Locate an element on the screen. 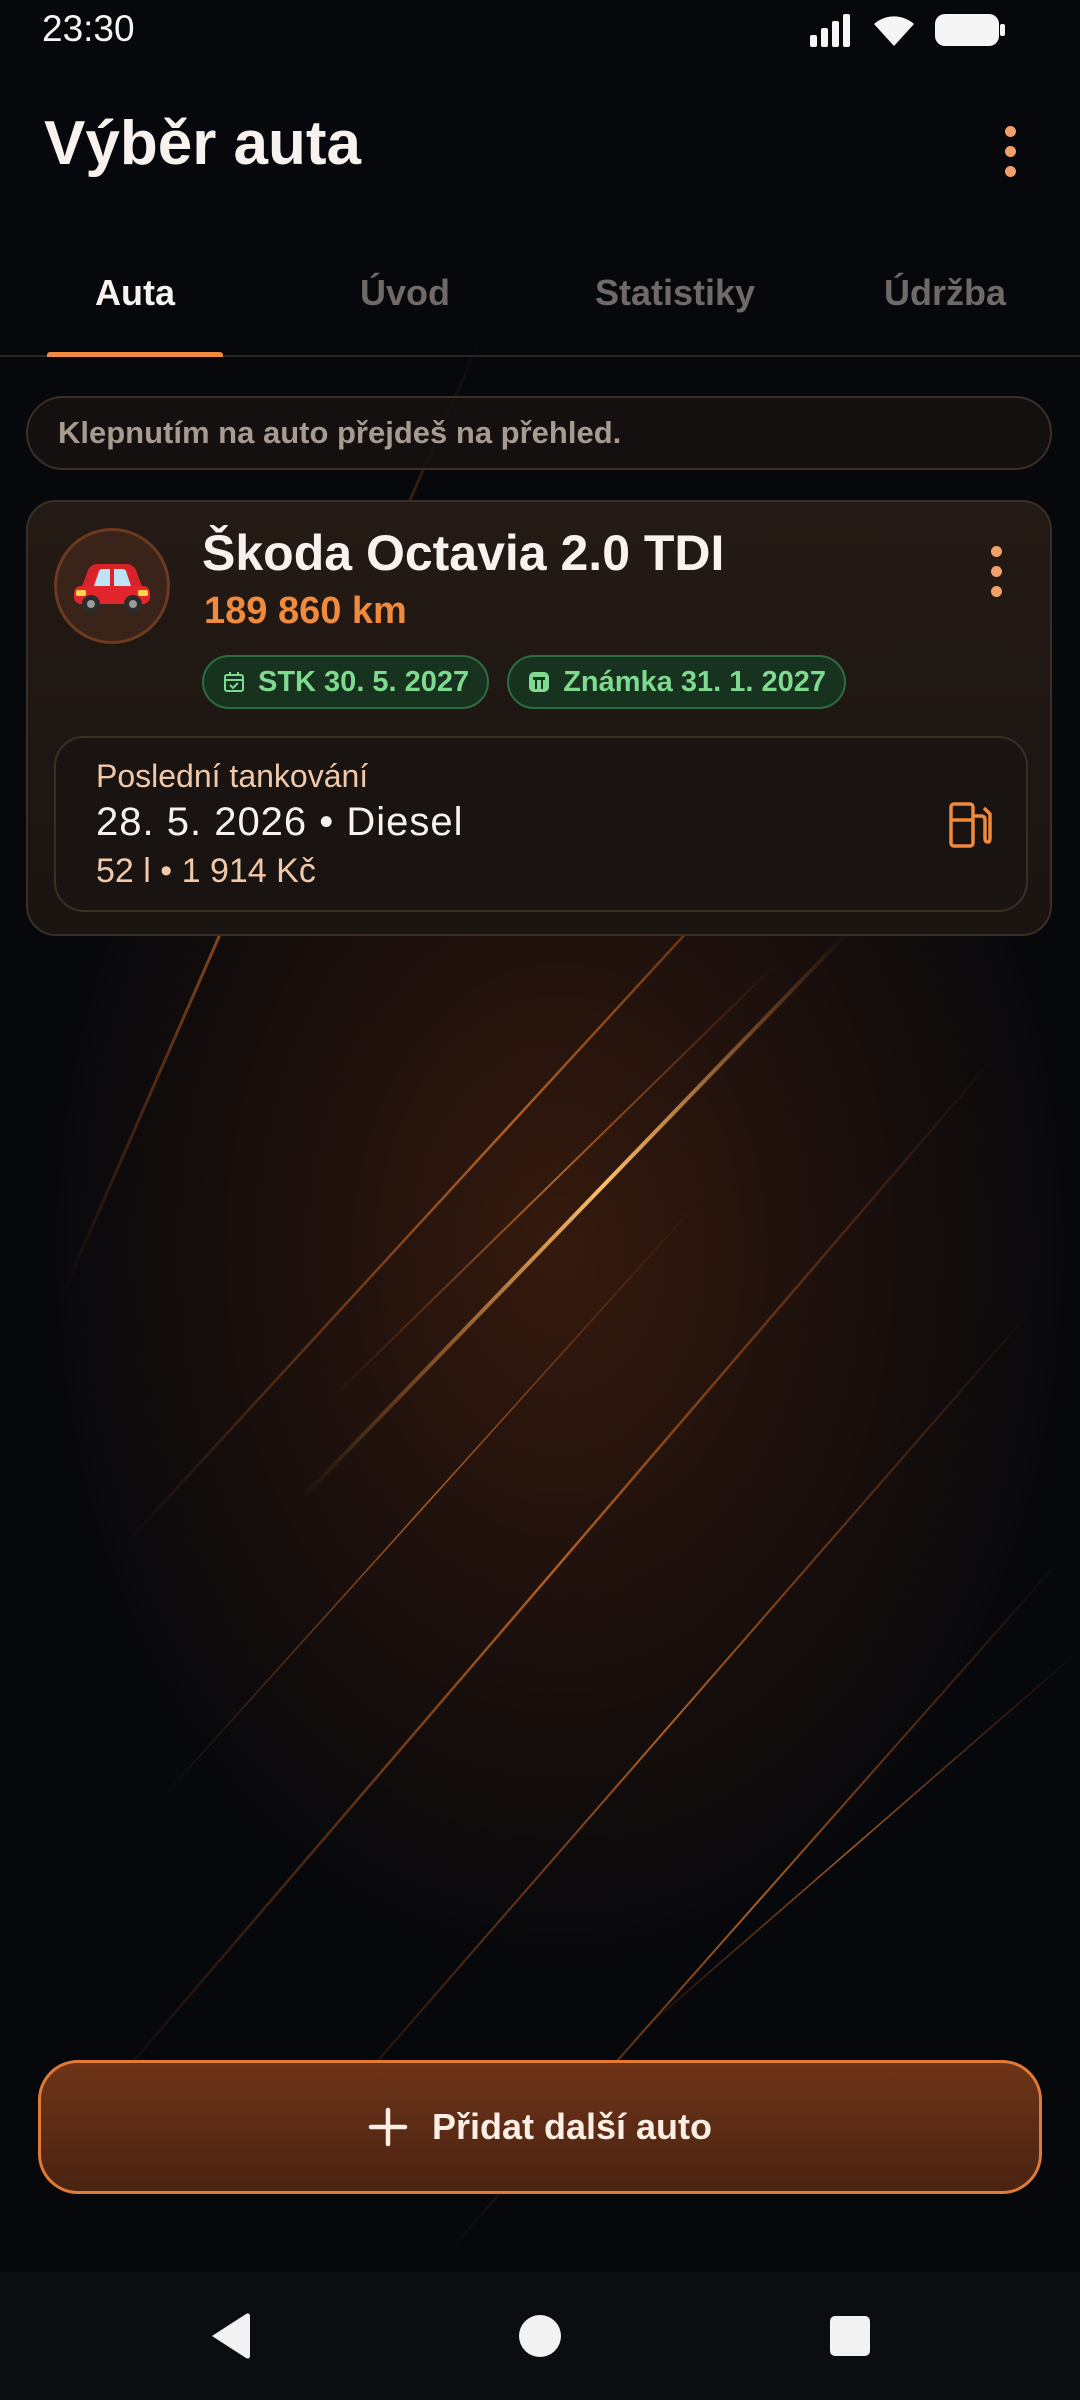  home-circle-icon is located at coordinates (540, 2336).